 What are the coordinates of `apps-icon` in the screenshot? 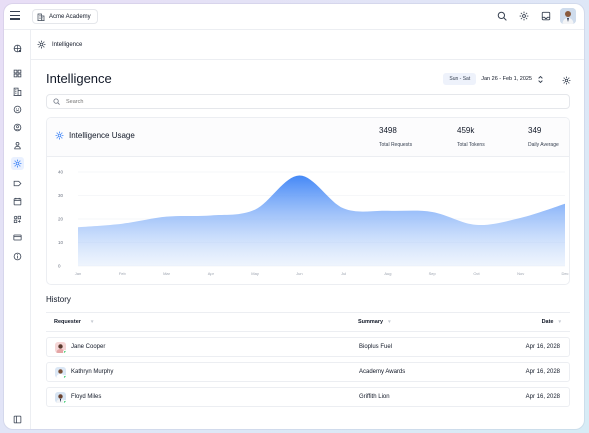 It's located at (17, 219).